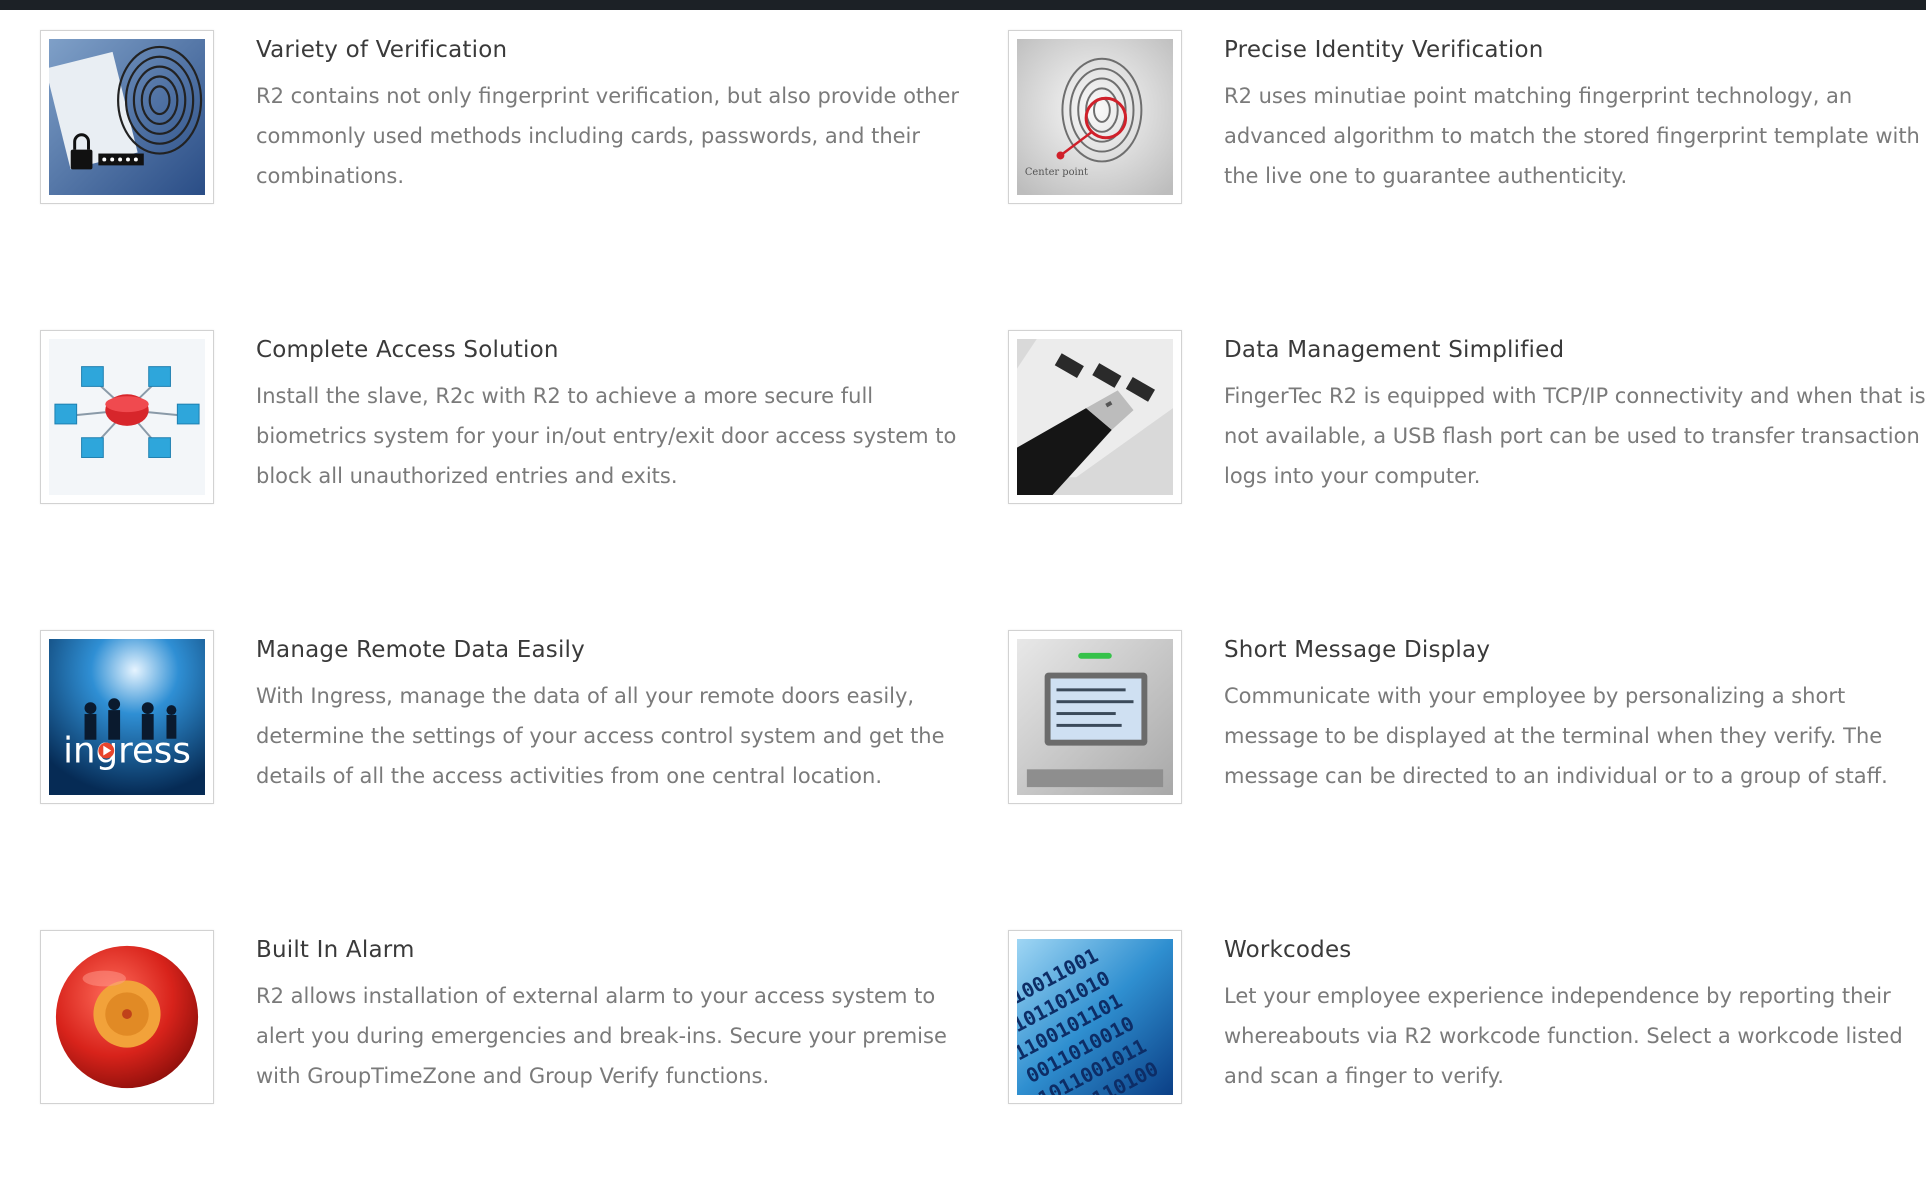 The image size is (1926, 1178). What do you see at coordinates (127, 750) in the screenshot?
I see `ingress-wordmark: ingress` at bounding box center [127, 750].